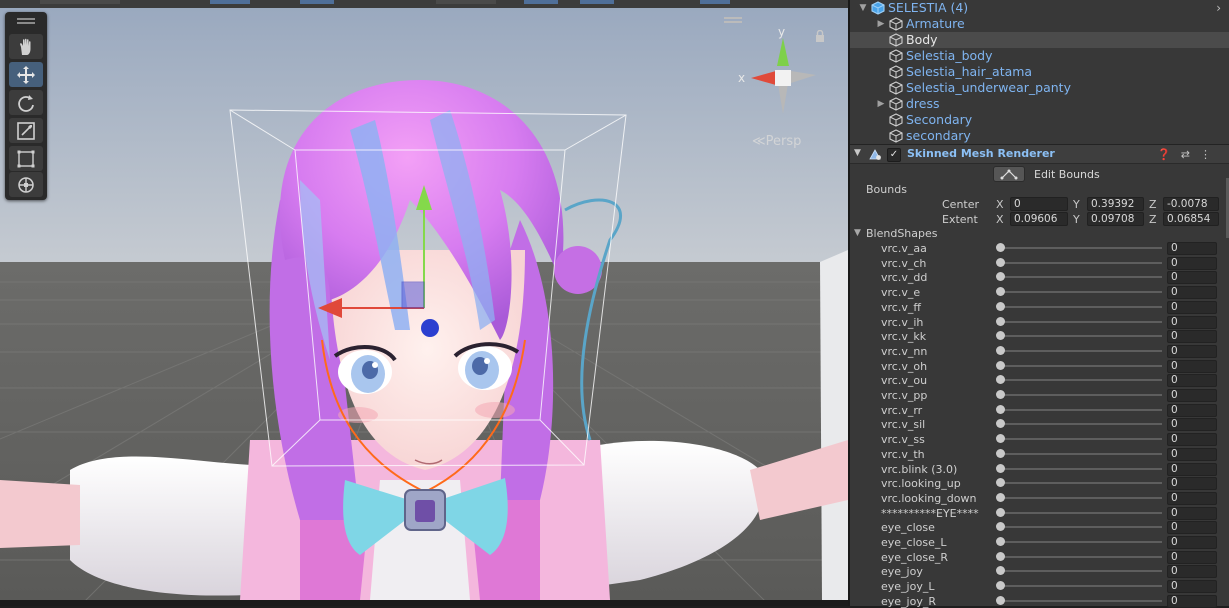 This screenshot has width=1229, height=608. What do you see at coordinates (857, 233) in the screenshot?
I see `blendshapes-foldout-icon: ▼` at bounding box center [857, 233].